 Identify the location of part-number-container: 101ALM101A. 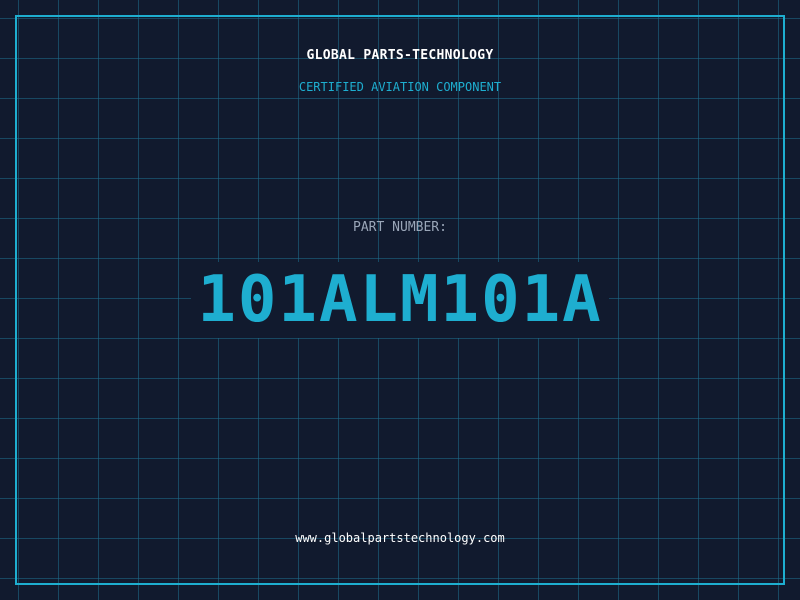
(400, 300).